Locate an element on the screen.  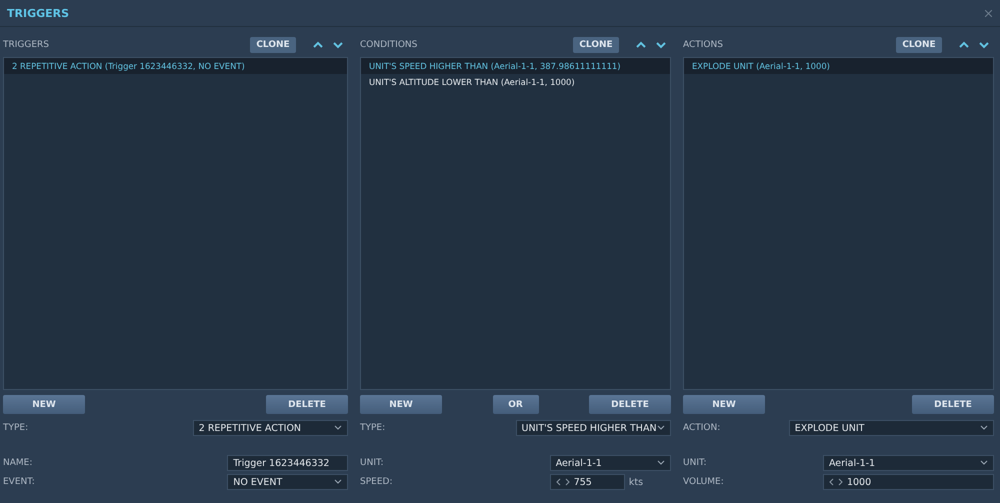
list-item: UNIT'S ALTITUDE LOWER THAN (Aerial-1-1, 1000) is located at coordinates (515, 82).